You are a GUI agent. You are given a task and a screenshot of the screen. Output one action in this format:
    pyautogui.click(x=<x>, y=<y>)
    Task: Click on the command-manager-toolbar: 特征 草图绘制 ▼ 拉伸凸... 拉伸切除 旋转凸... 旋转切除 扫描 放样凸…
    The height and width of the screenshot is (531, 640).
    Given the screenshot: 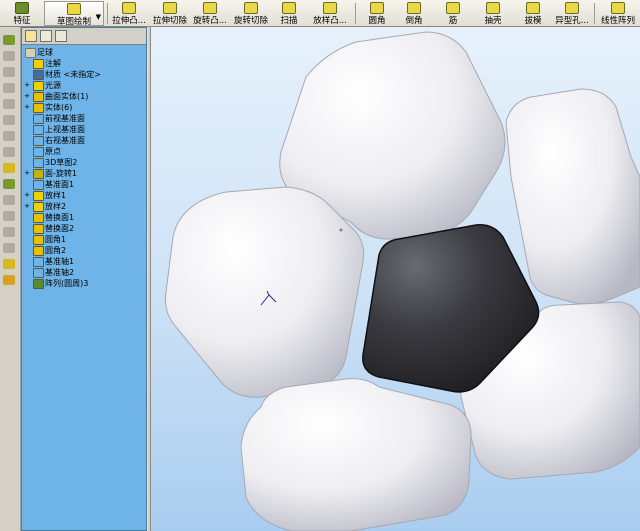 What is the action you would take?
    pyautogui.click(x=320, y=13)
    